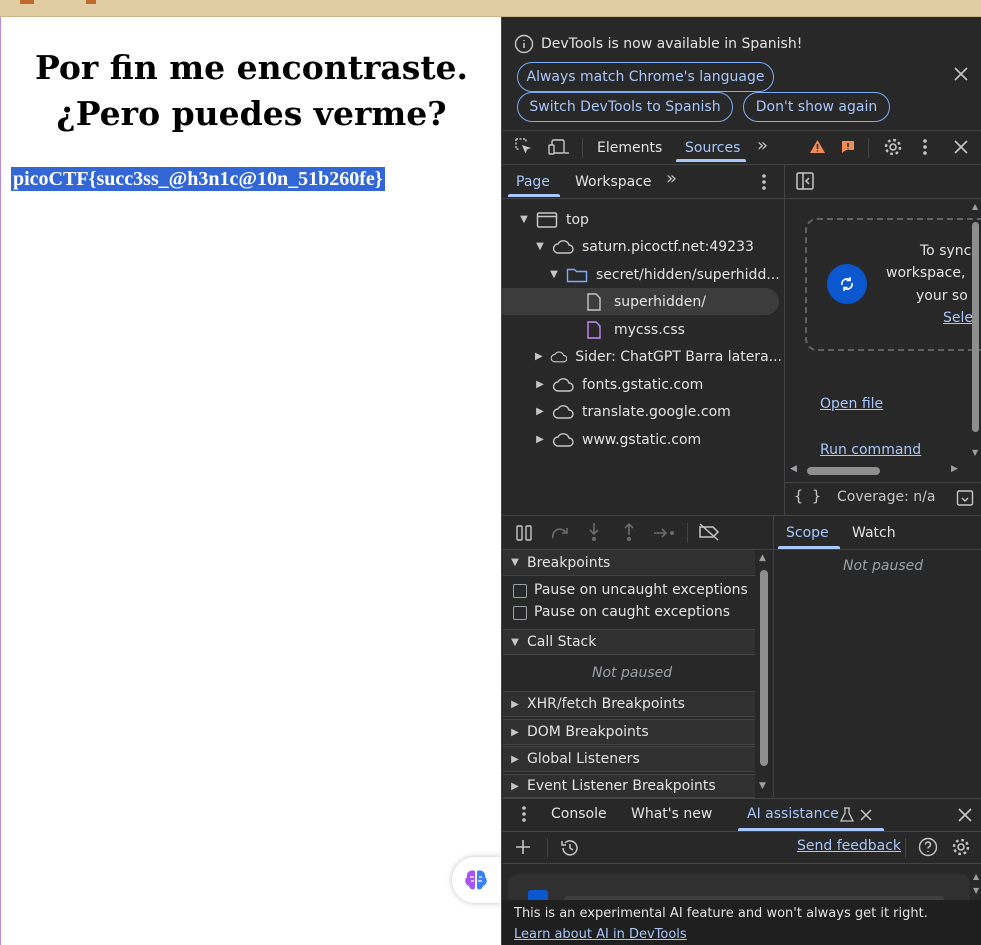  What do you see at coordinates (847, 814) in the screenshot?
I see `experiment-flask-icon` at bounding box center [847, 814].